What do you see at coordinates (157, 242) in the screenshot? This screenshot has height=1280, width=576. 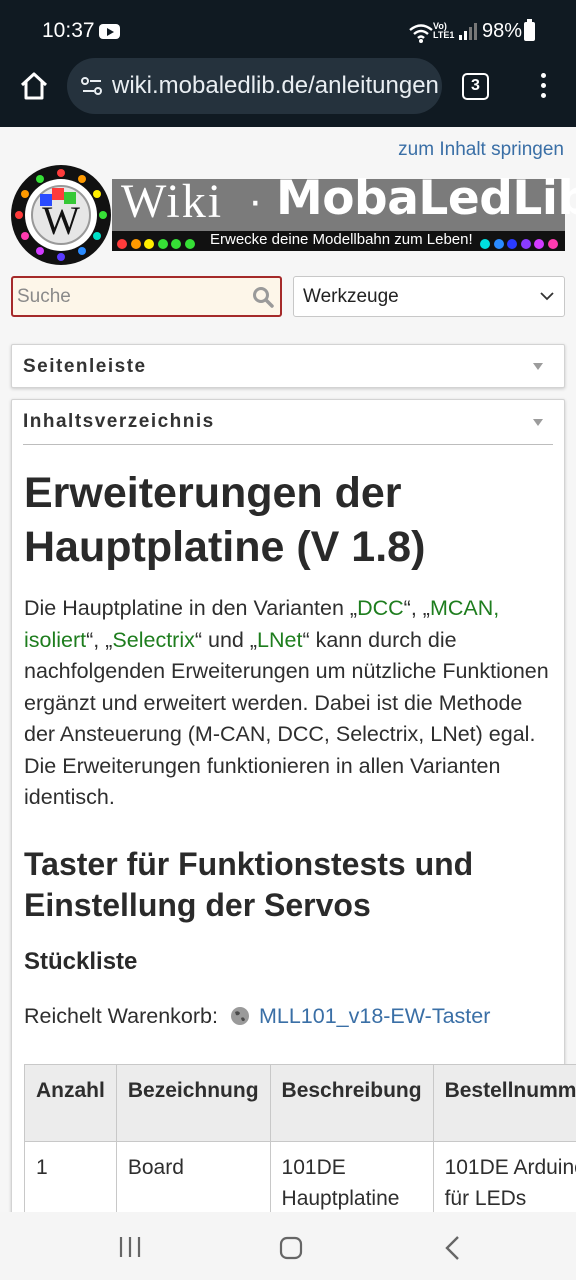 I see `led-dots-left` at bounding box center [157, 242].